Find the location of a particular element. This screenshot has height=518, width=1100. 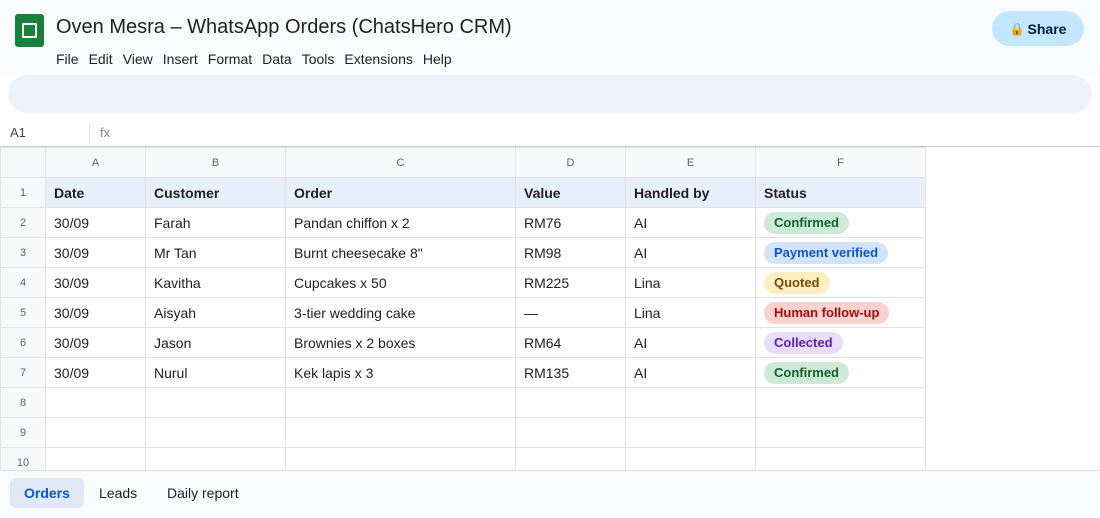

header-cell-value: Value is located at coordinates (570, 192).